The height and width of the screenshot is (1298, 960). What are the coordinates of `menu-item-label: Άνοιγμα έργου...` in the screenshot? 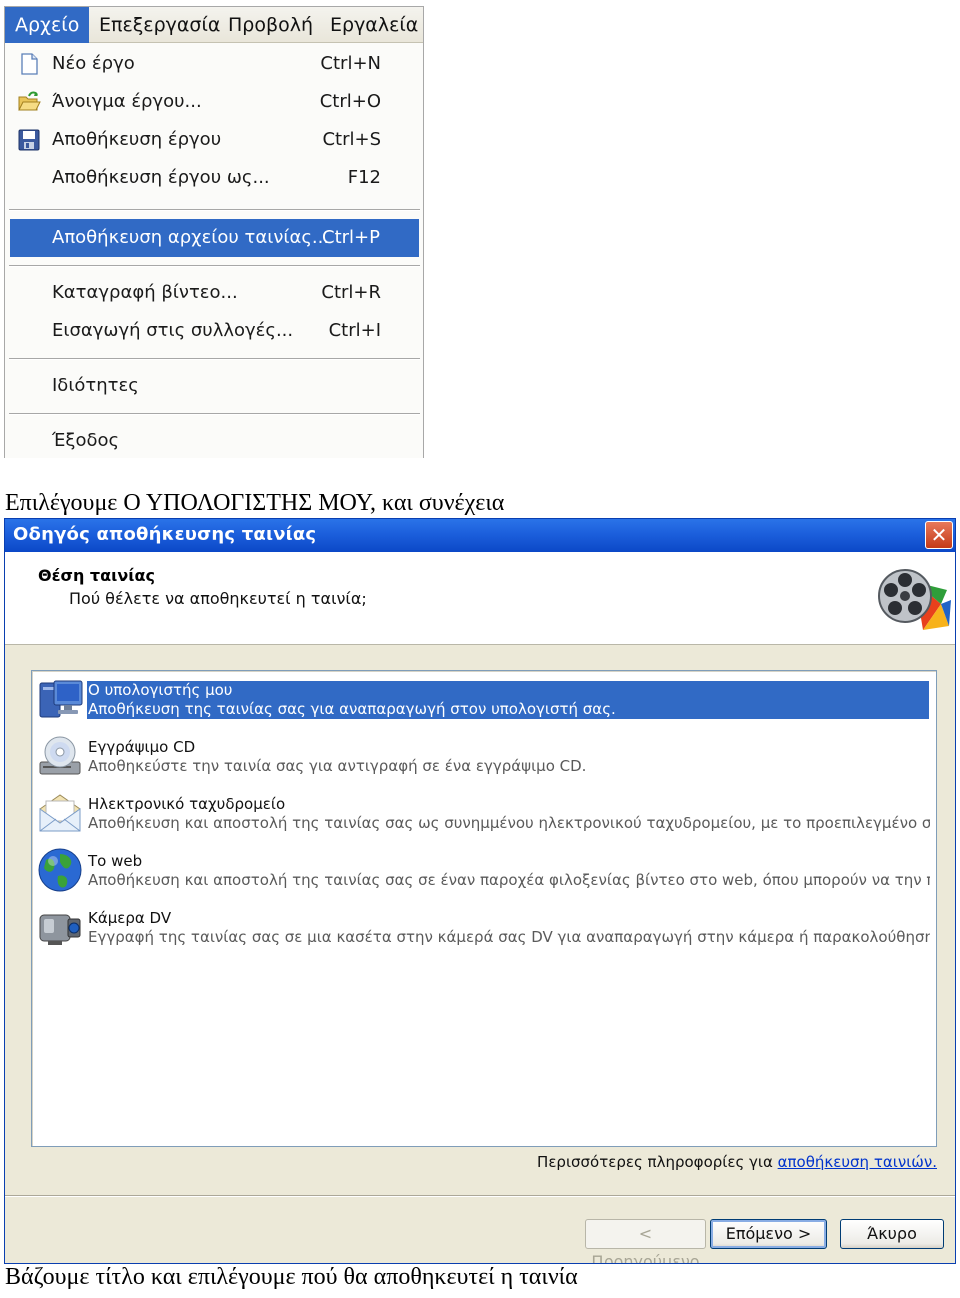 It's located at (127, 101).